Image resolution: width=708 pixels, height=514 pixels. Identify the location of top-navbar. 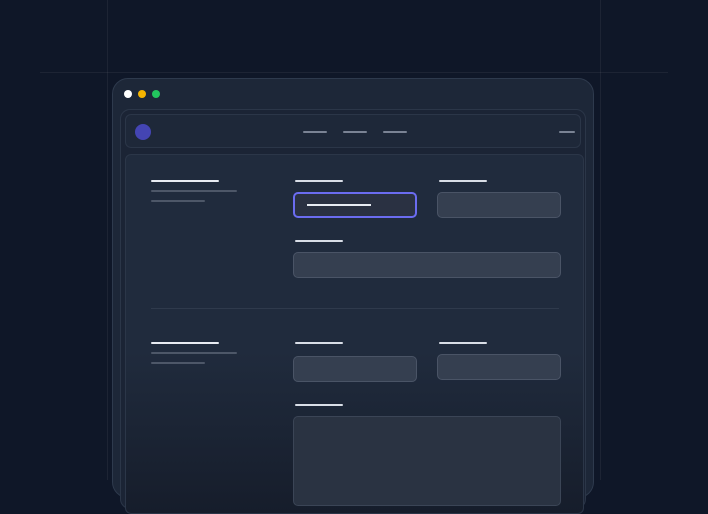
(353, 131).